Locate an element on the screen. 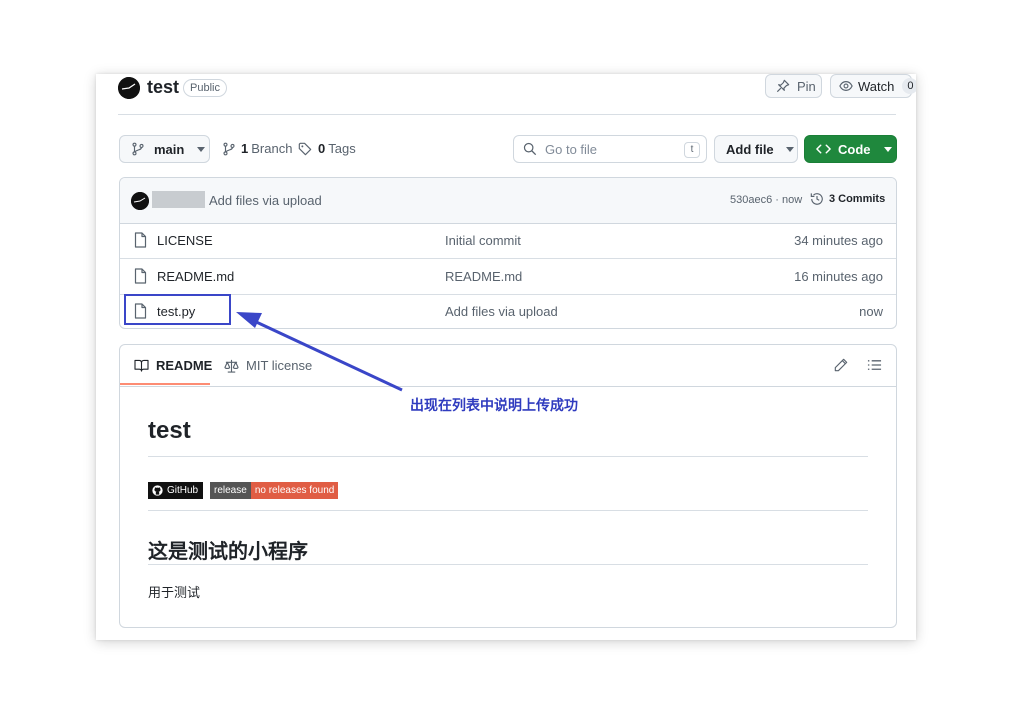 This screenshot has height=716, width=1012. annotation-arrow-icon is located at coordinates (319, 352).